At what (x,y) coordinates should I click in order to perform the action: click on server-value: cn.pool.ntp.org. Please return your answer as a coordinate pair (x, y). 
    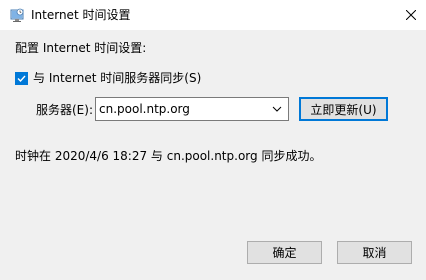
    Looking at the image, I should click on (144, 109).